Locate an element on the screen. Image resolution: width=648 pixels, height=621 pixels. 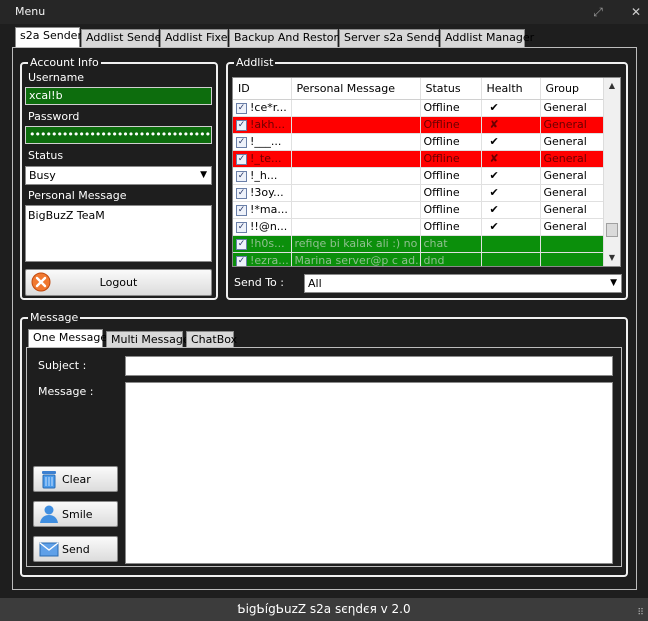
personal-message-label: Personal Message is located at coordinates (77, 195).